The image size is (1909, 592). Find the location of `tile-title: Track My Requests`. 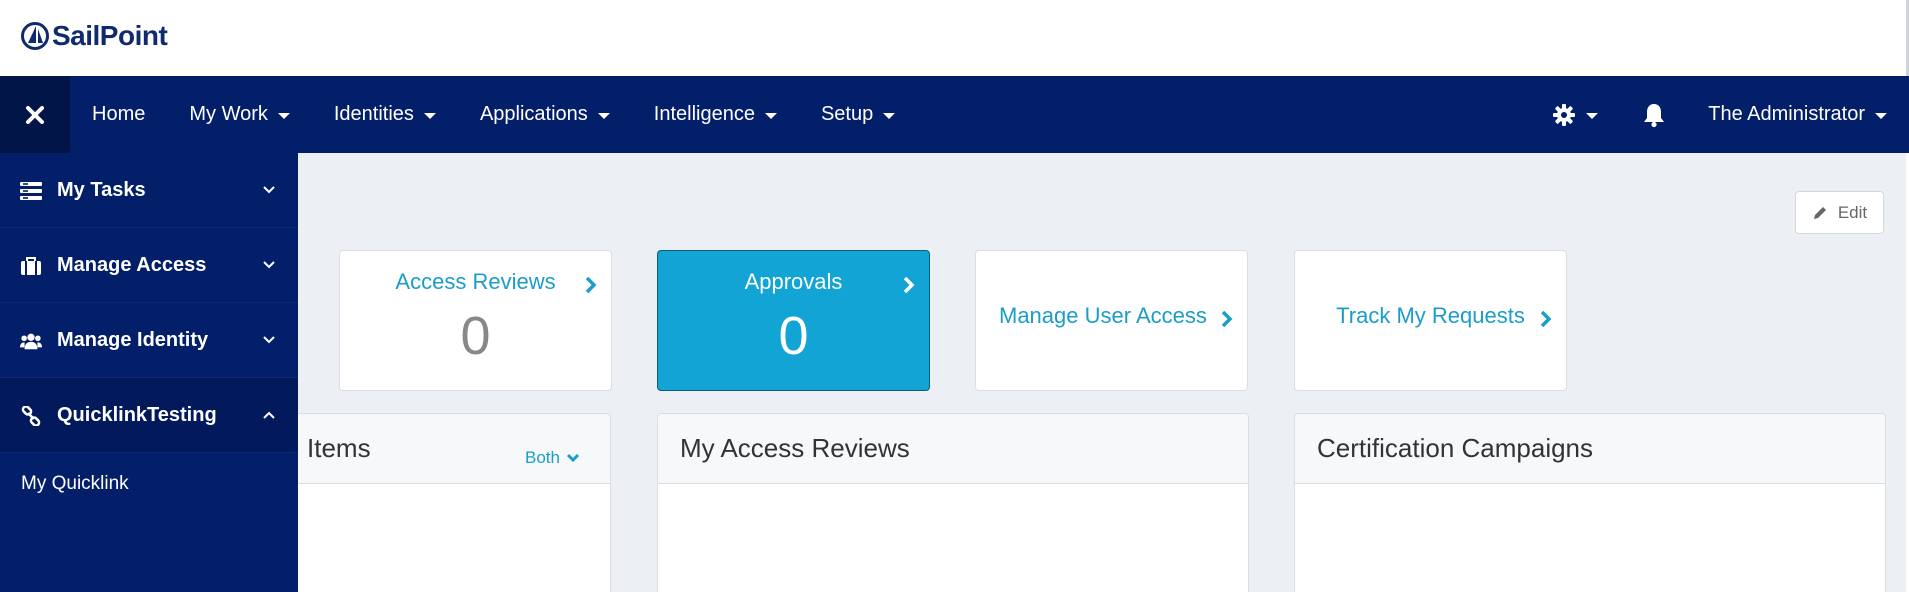

tile-title: Track My Requests is located at coordinates (1430, 315).